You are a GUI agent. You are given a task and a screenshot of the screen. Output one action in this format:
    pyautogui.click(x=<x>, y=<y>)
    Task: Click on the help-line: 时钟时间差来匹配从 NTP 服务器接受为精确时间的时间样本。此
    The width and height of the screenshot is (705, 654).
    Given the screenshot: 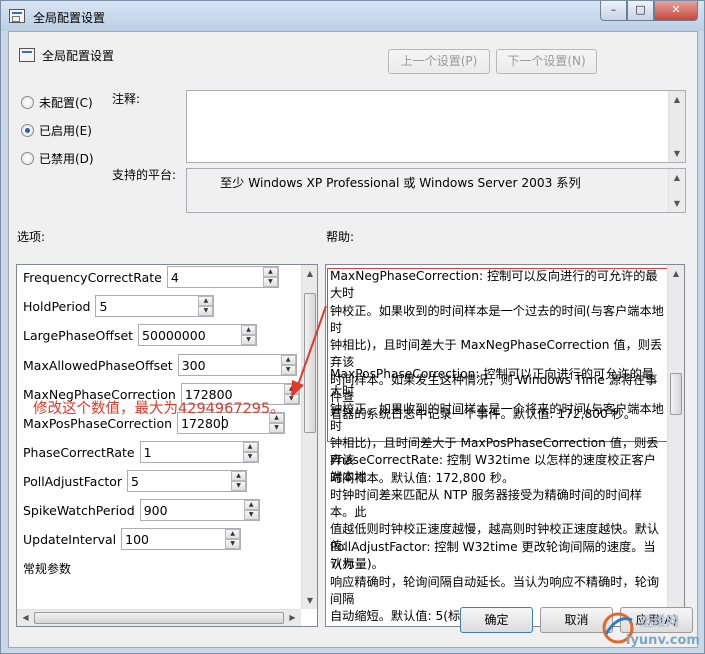 What is the action you would take?
    pyautogui.click(x=486, y=503)
    